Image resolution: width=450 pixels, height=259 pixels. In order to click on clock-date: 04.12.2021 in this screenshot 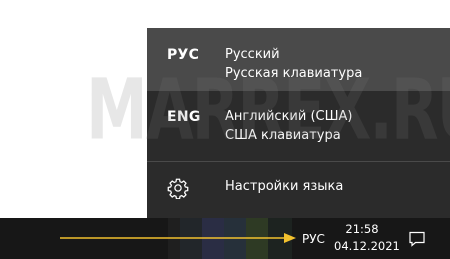, I will do `click(367, 246)`.